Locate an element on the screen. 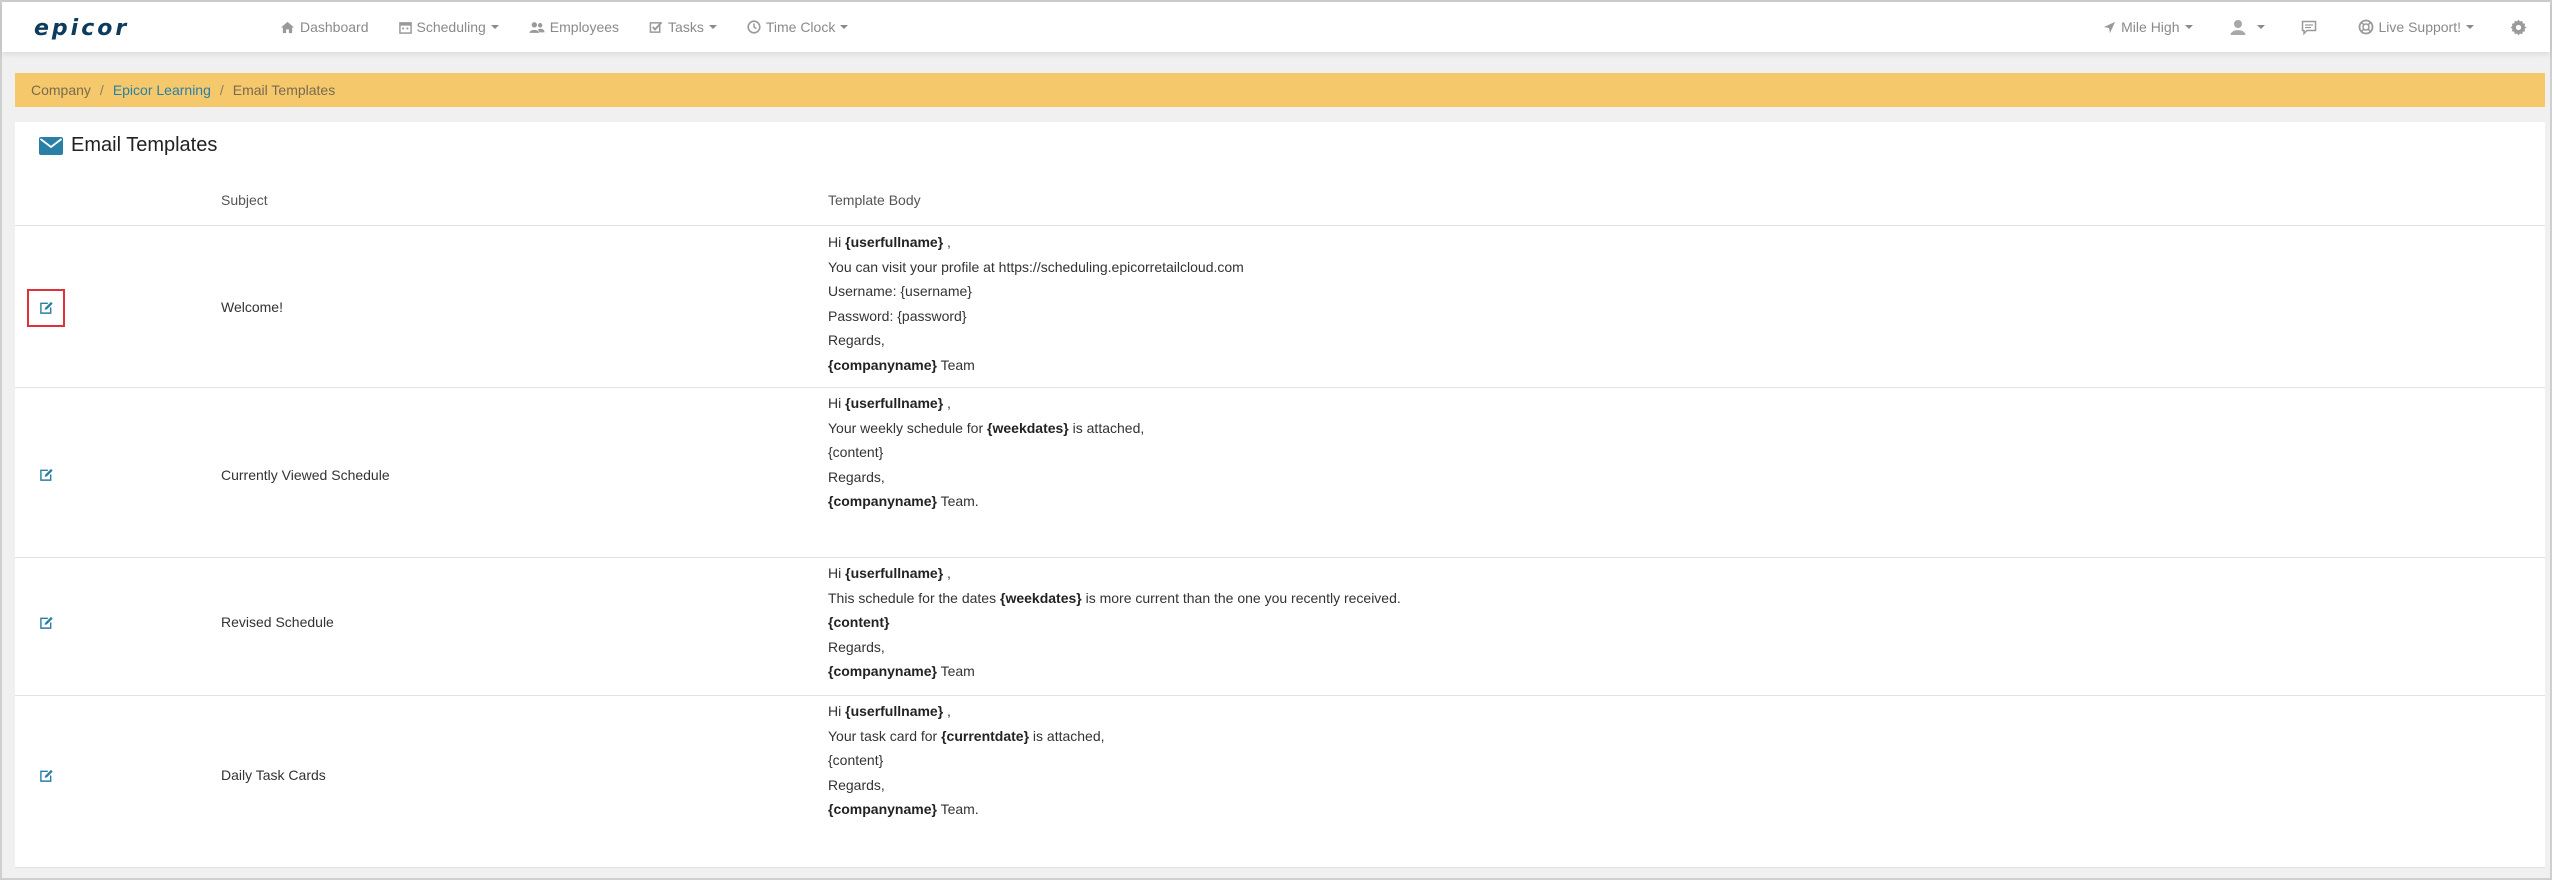 This screenshot has height=880, width=2552. page-title: Email Templates is located at coordinates (128, 145).